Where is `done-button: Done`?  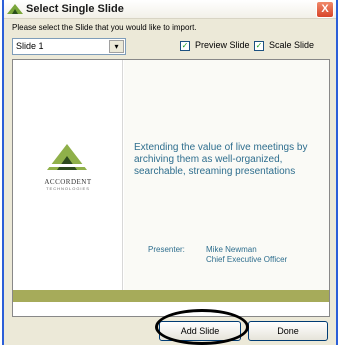 done-button: Done is located at coordinates (288, 331).